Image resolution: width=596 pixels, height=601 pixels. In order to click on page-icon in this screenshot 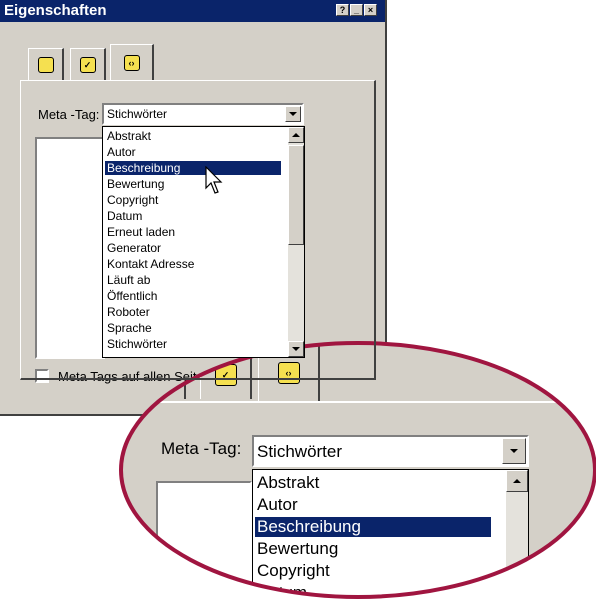, I will do `click(45, 64)`.